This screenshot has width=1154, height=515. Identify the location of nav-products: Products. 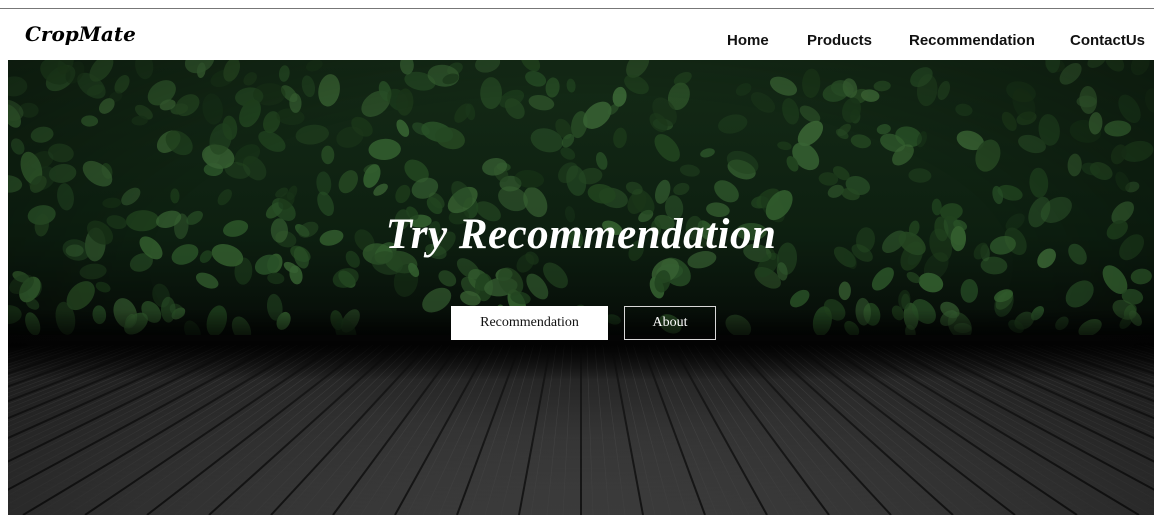
(839, 40).